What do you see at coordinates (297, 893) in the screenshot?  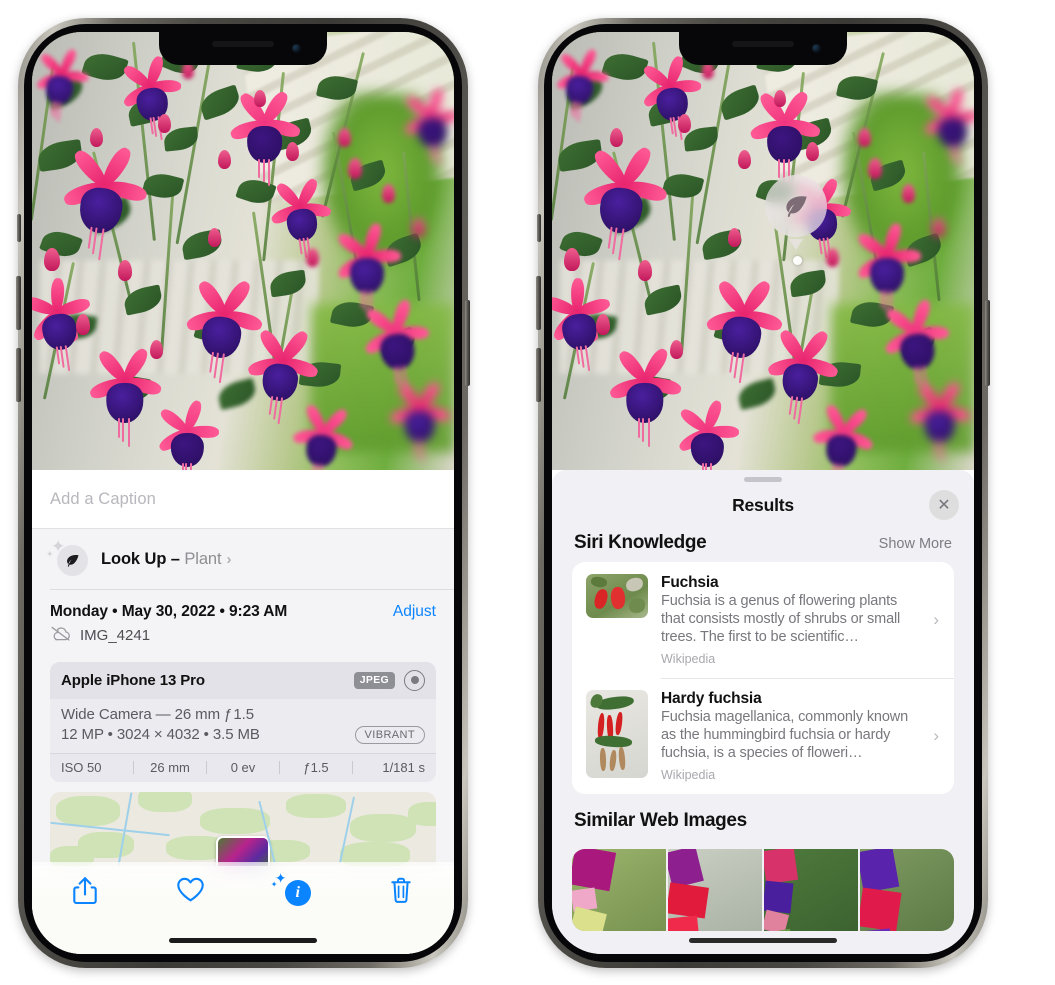 I see `info-glyph: i` at bounding box center [297, 893].